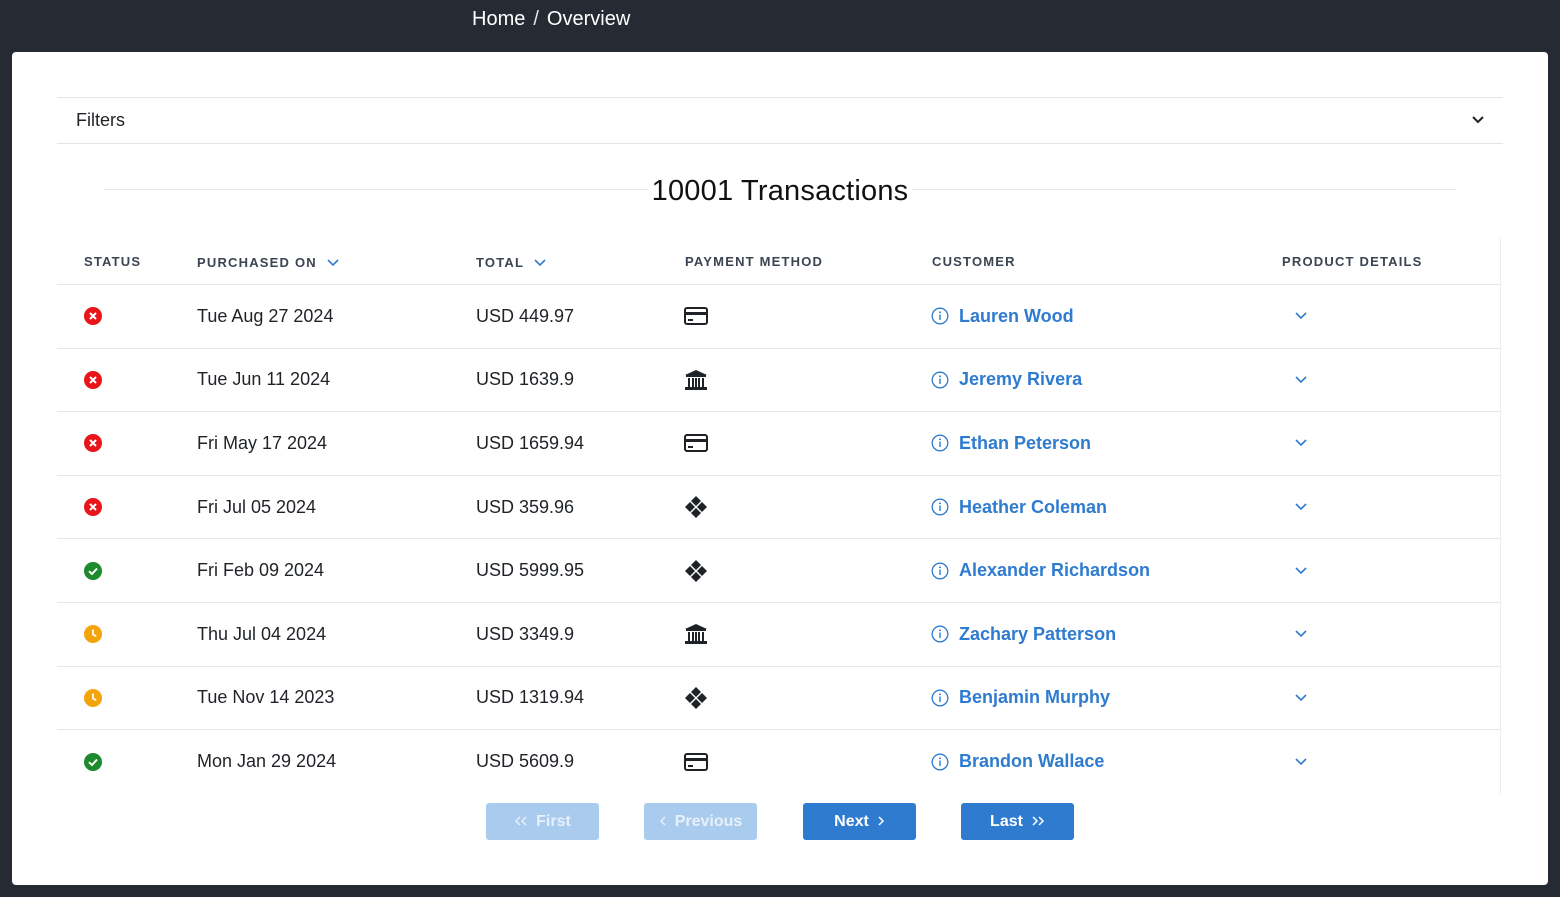 The image size is (1560, 897). I want to click on filters-toggle: Filters, so click(780, 120).